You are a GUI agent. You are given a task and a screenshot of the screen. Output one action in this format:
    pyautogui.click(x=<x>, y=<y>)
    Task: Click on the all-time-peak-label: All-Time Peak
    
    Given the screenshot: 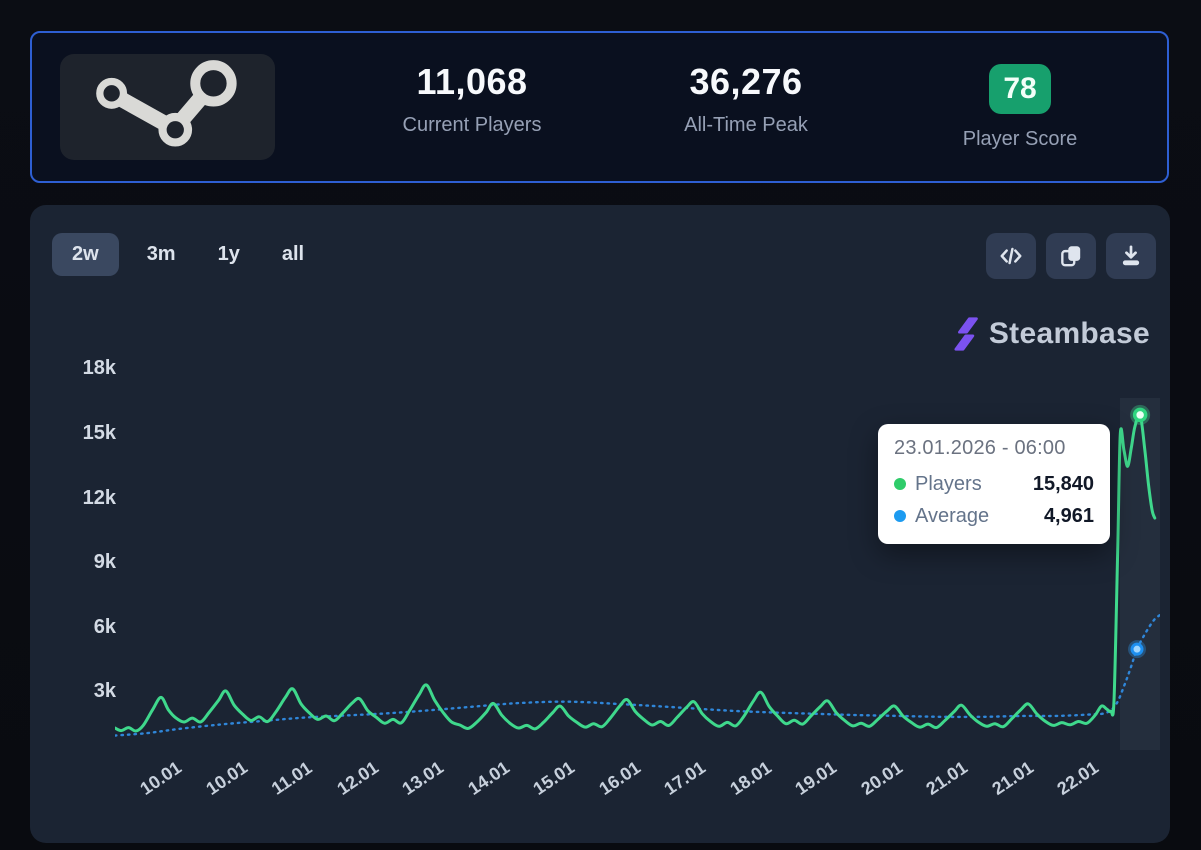 What is the action you would take?
    pyautogui.click(x=746, y=124)
    